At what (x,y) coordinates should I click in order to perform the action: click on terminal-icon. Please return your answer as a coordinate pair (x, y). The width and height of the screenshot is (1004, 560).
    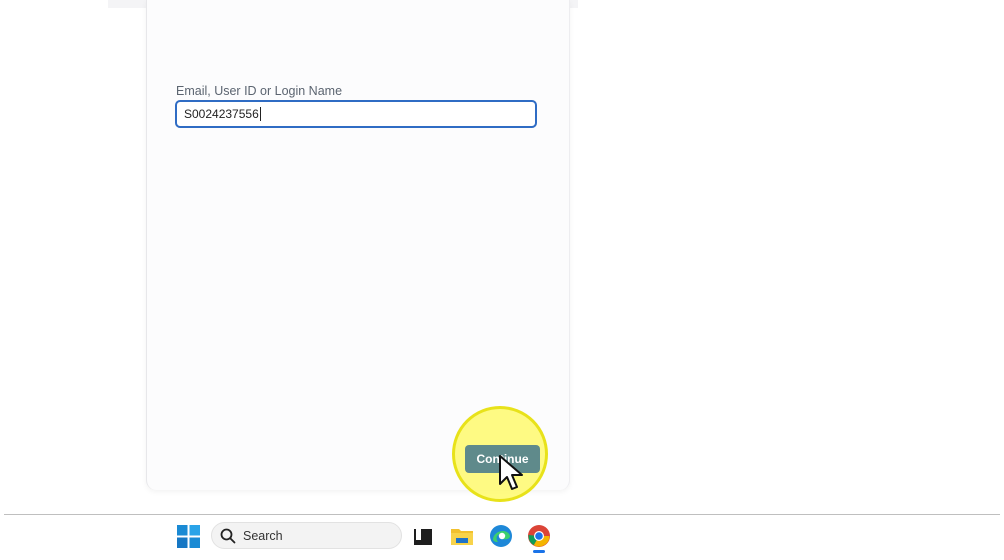
    Looking at the image, I should click on (424, 536).